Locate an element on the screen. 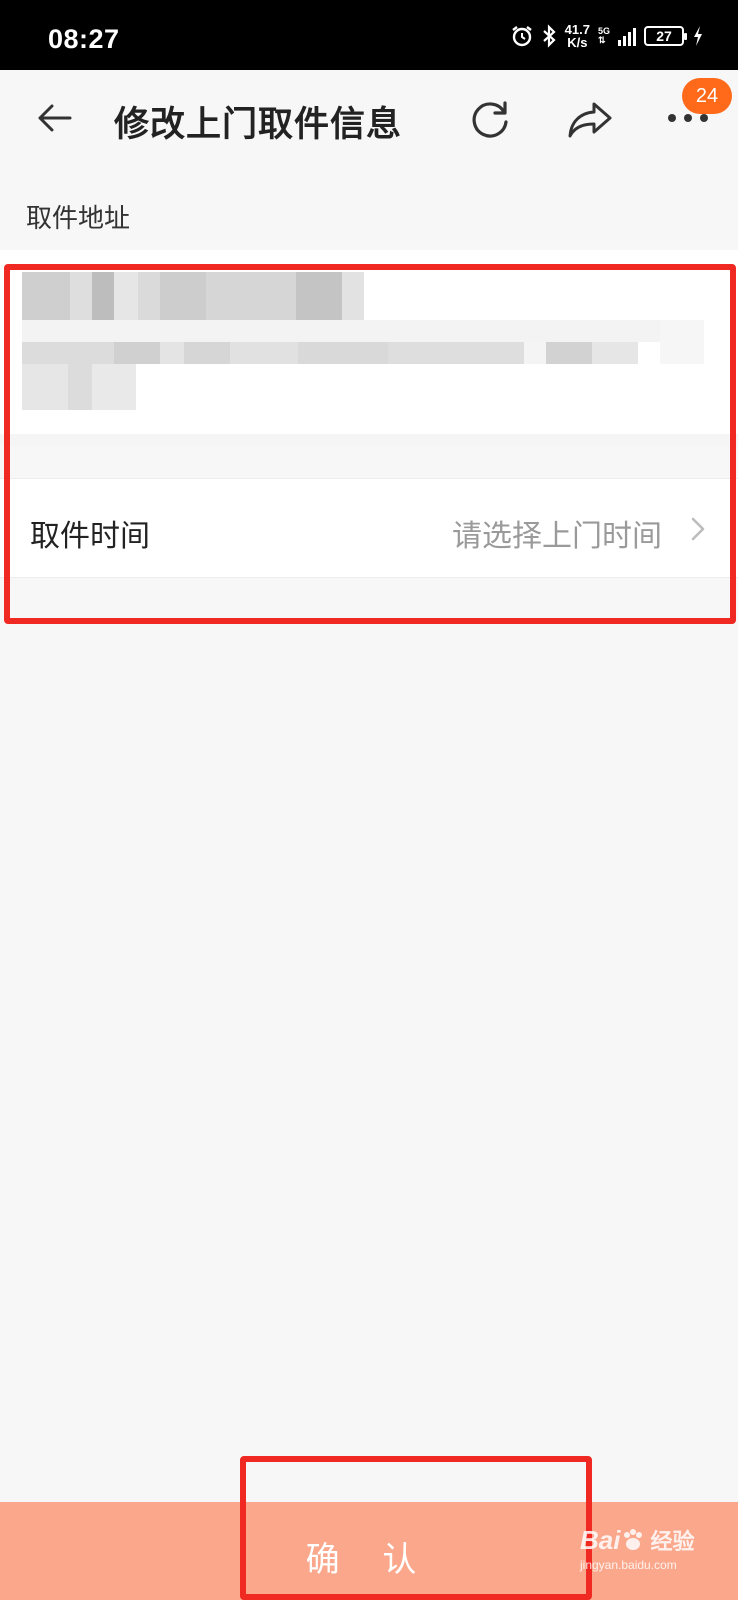 This screenshot has width=738, height=1600. paw-icon is located at coordinates (633, 1539).